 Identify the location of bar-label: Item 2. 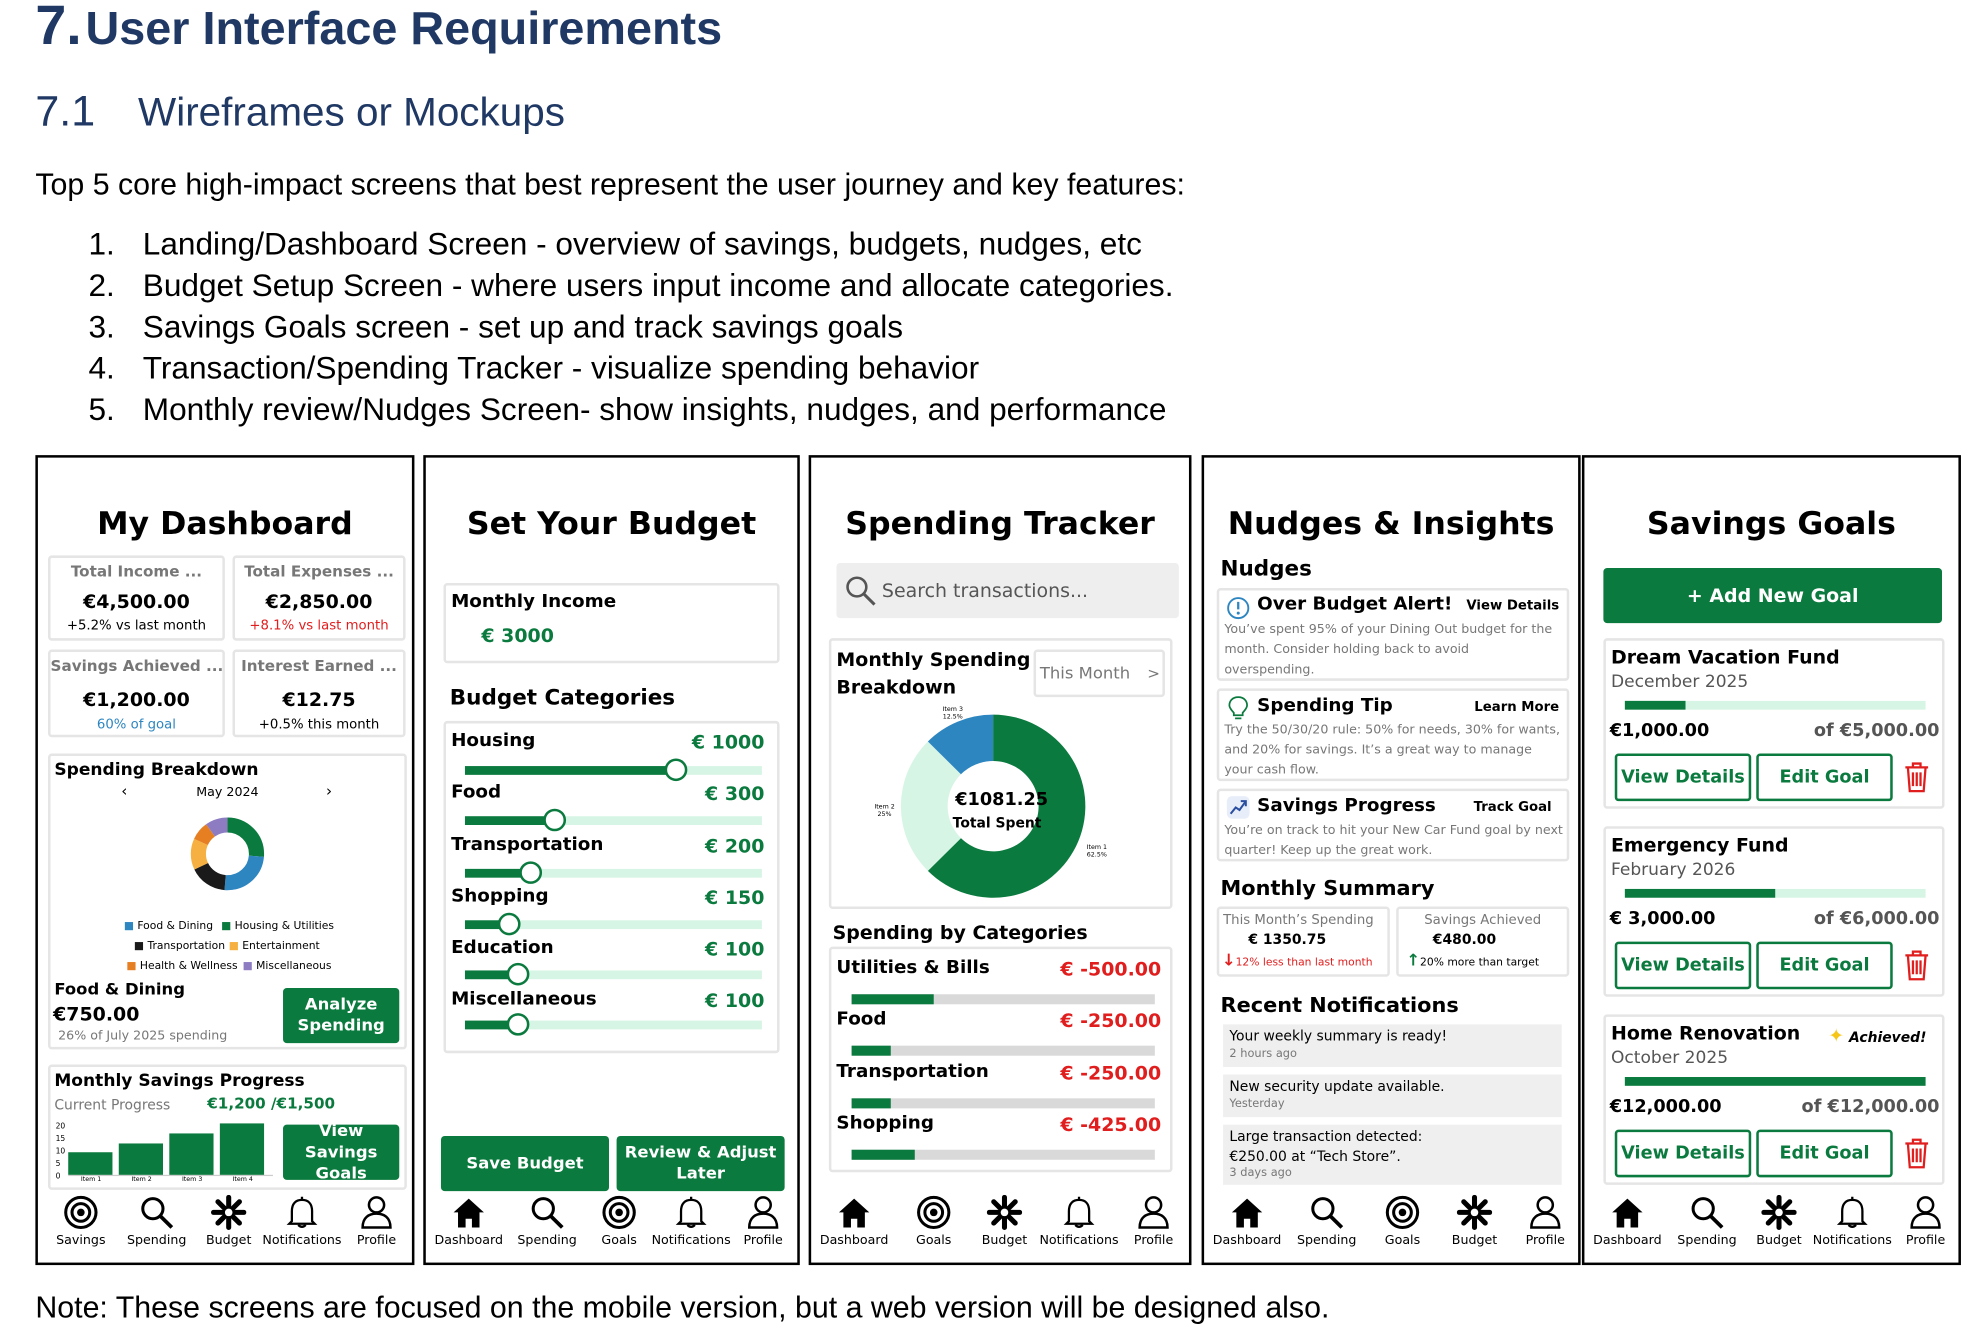
(141, 1180).